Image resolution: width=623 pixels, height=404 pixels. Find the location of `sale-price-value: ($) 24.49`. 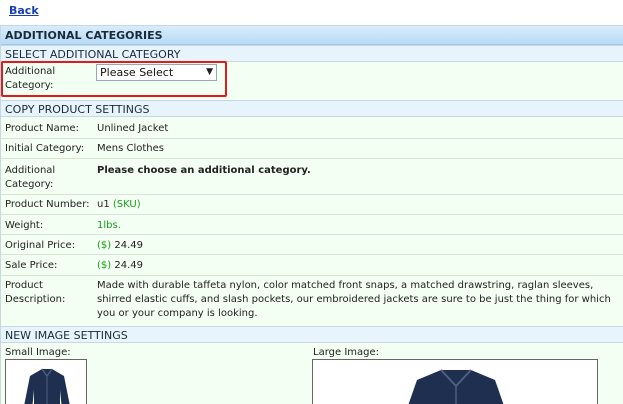

sale-price-value: ($) 24.49 is located at coordinates (120, 266).